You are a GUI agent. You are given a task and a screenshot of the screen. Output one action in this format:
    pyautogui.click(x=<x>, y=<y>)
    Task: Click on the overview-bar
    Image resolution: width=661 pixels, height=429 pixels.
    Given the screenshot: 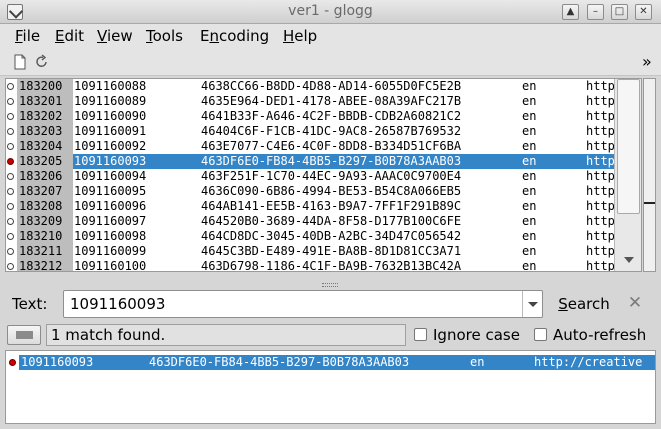 What is the action you would take?
    pyautogui.click(x=649, y=175)
    